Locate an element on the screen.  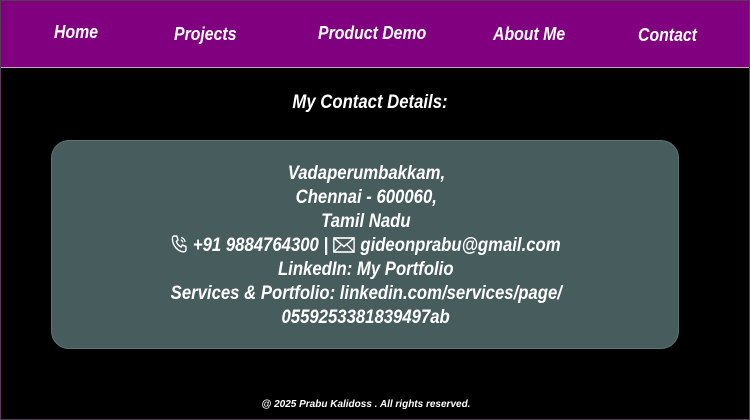
services-link: linkedin.com/services/page/ is located at coordinates (451, 293).